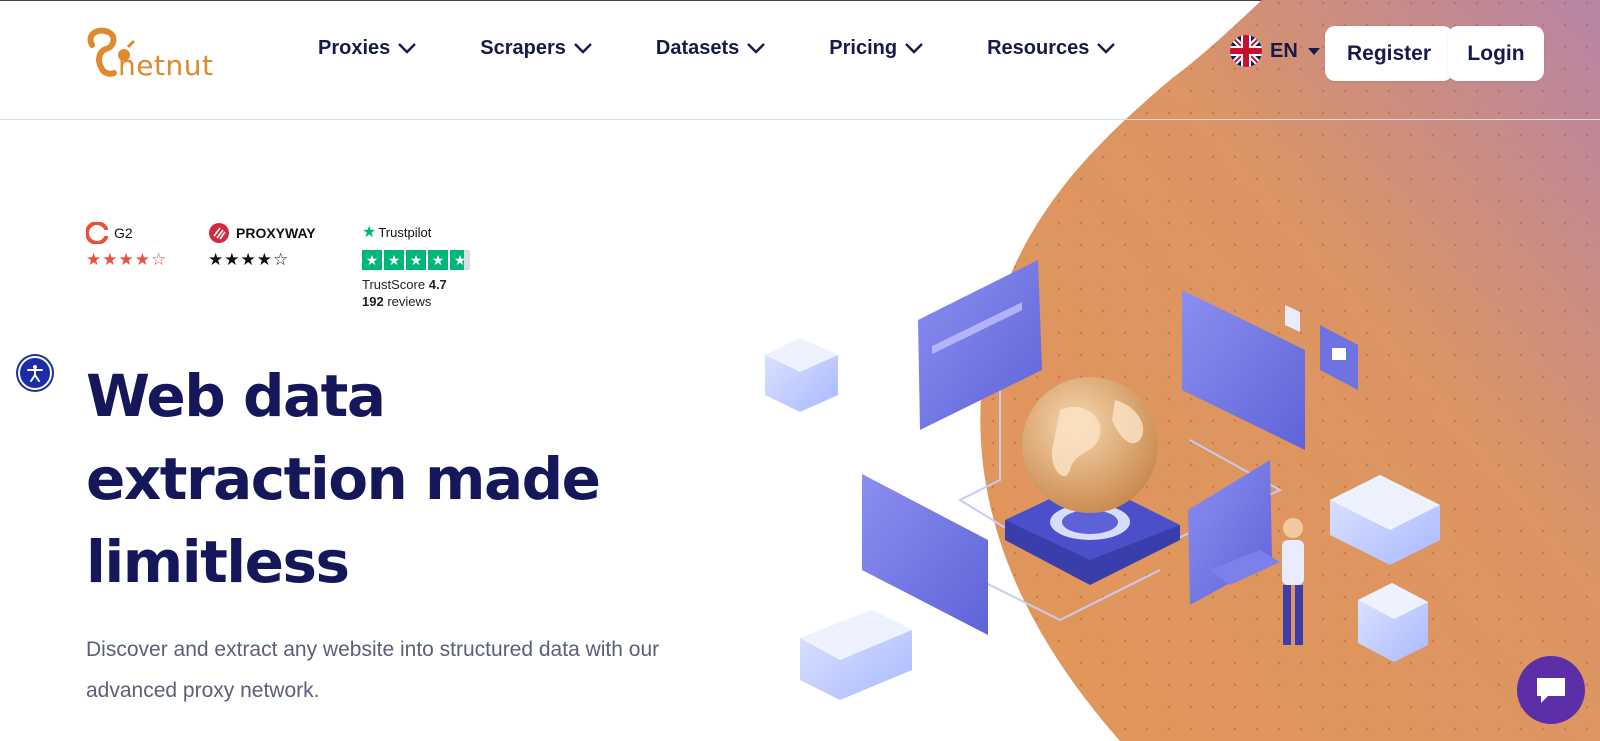  Describe the element at coordinates (394, 284) in the screenshot. I see `trustscore-label: TrustScore` at that location.